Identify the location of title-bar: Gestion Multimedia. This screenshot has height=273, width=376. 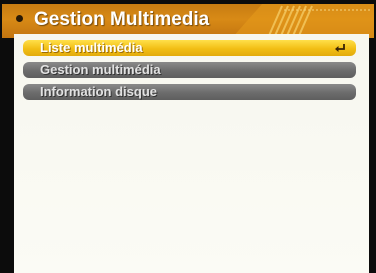
(188, 21).